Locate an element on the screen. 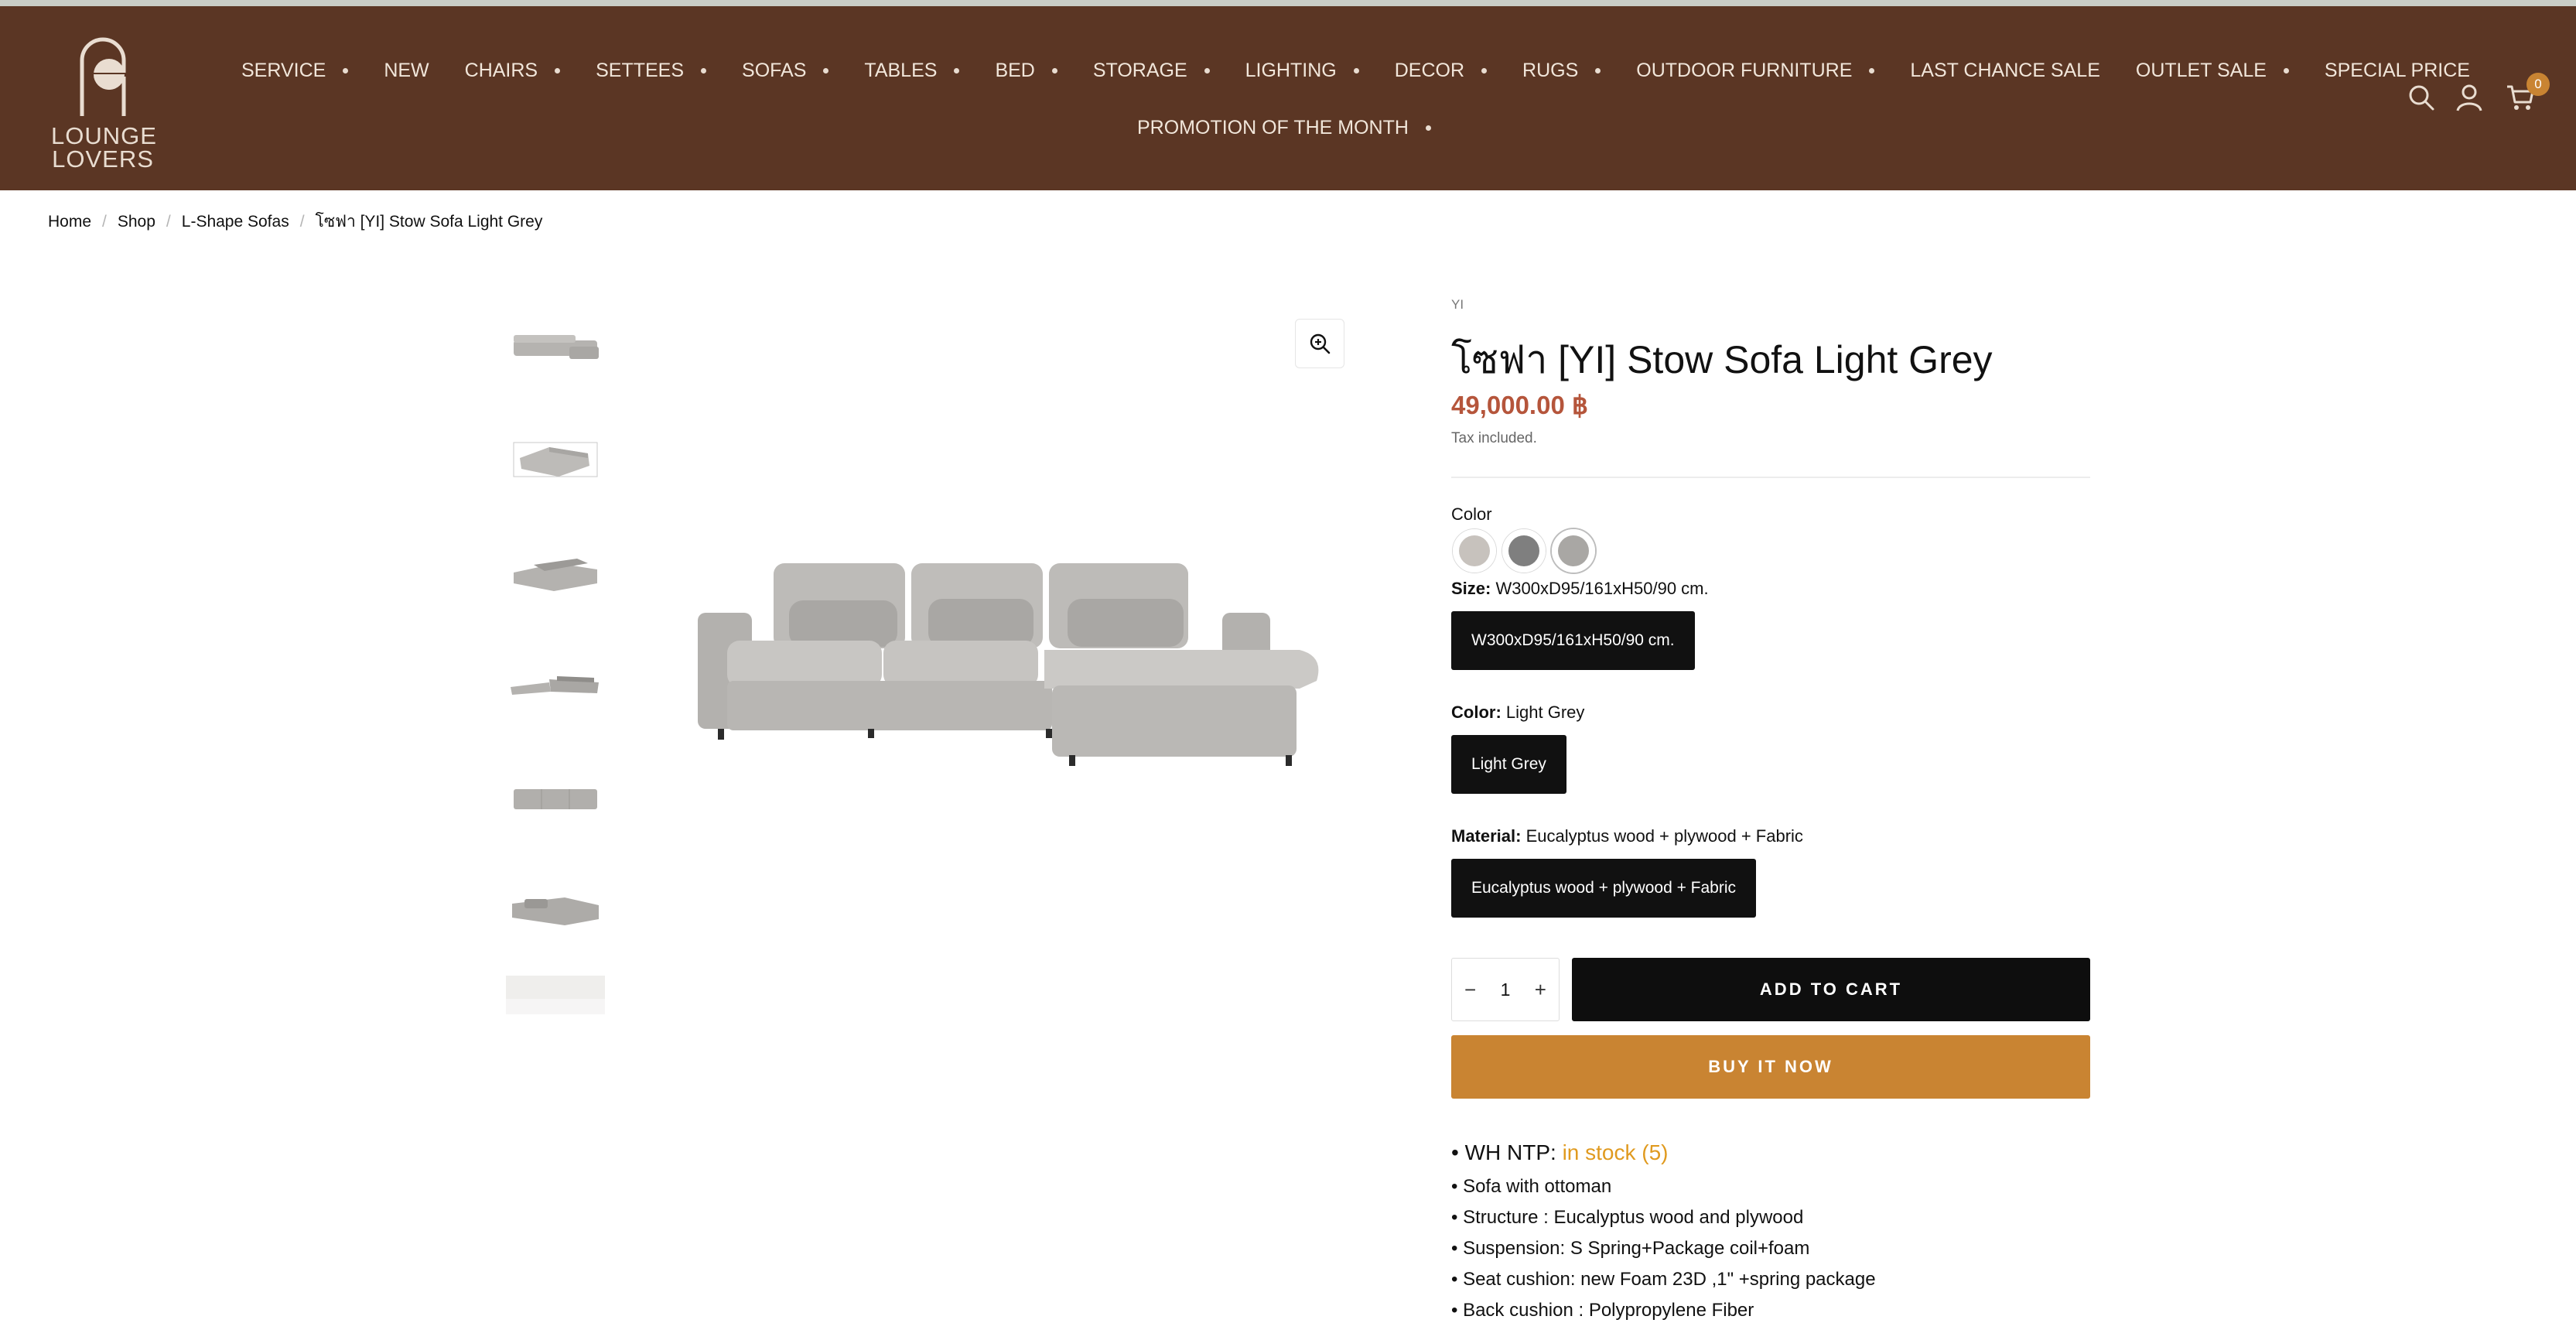 This screenshot has height=1323, width=2576. nav-item-label: CHAIRS is located at coordinates (501, 70).